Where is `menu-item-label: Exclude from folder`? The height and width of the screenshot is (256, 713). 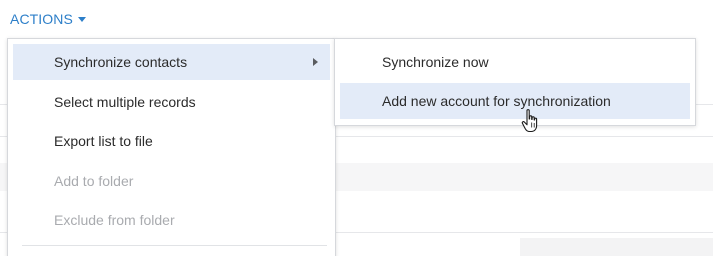 menu-item-label: Exclude from folder is located at coordinates (114, 220).